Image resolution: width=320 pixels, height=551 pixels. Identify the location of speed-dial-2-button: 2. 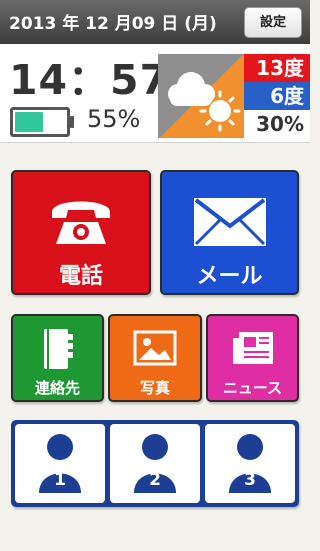
(155, 463).